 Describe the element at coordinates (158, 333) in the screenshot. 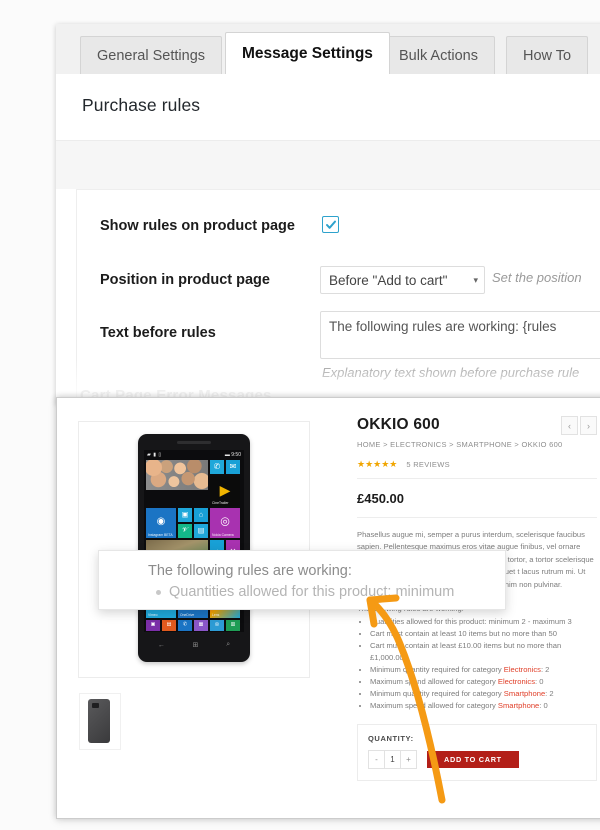

I see `text-before-rules-label: Text before rules` at that location.